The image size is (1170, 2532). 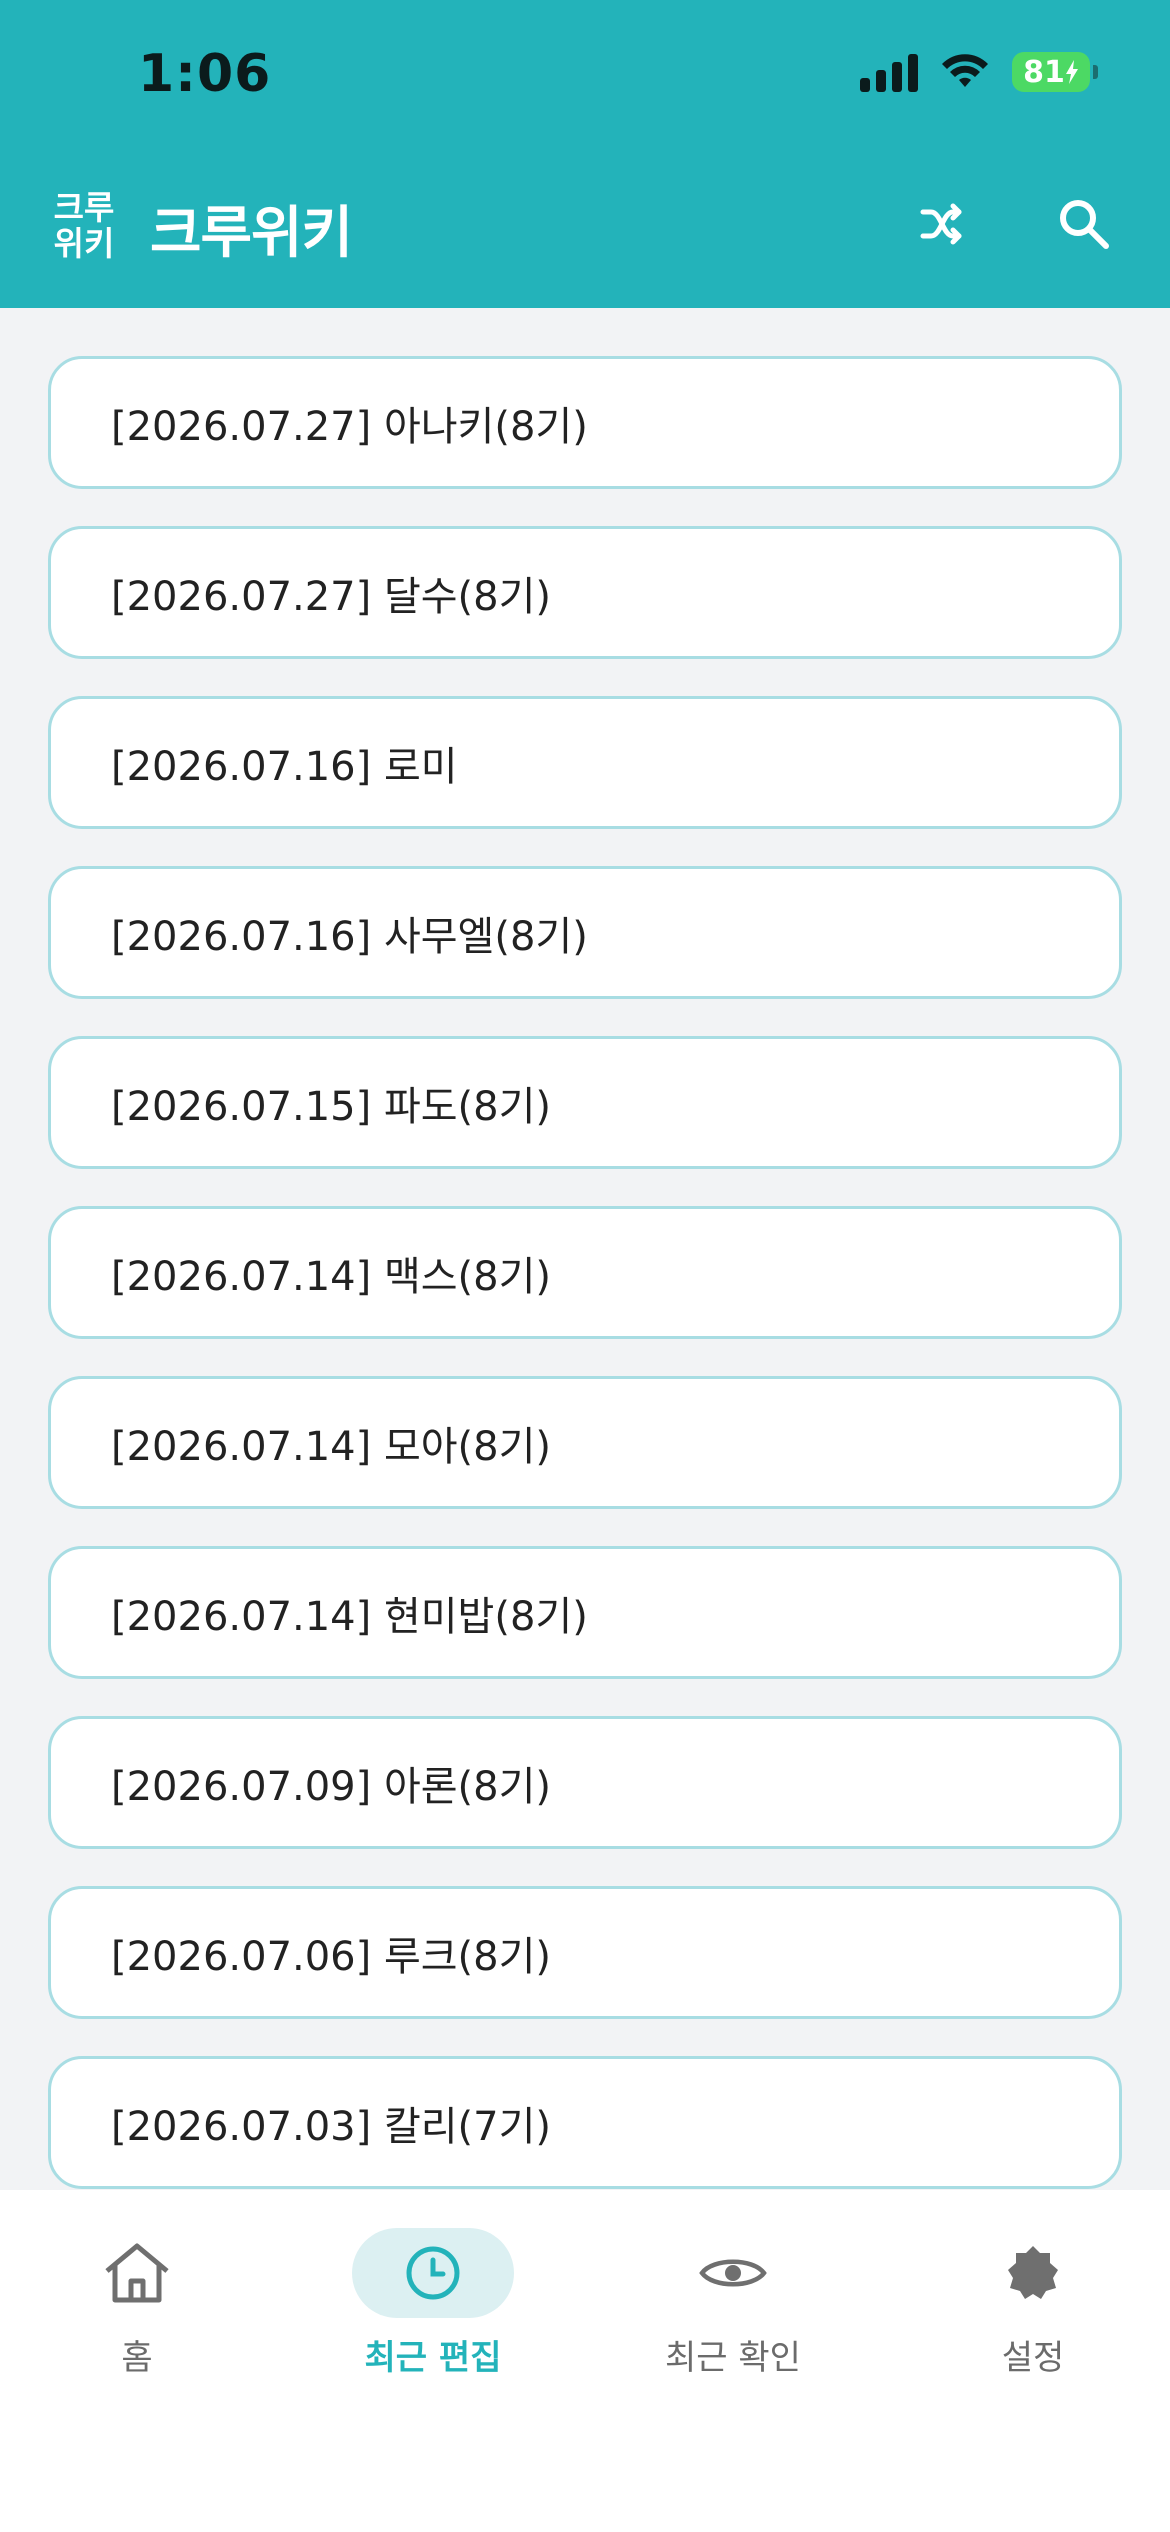 What do you see at coordinates (585, 422) in the screenshot?
I see `list-item: [2026.07.27] 아나키(8기)` at bounding box center [585, 422].